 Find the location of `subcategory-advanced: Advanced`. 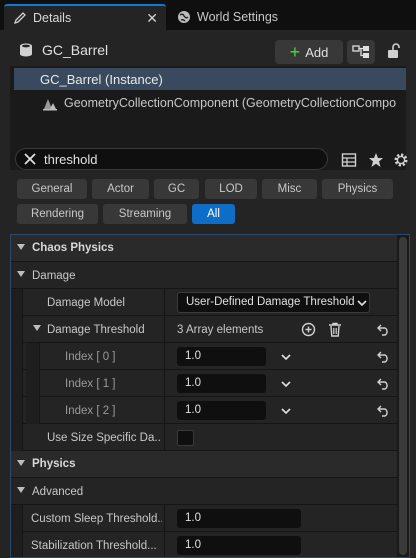

subcategory-advanced: Advanced is located at coordinates (204, 491).